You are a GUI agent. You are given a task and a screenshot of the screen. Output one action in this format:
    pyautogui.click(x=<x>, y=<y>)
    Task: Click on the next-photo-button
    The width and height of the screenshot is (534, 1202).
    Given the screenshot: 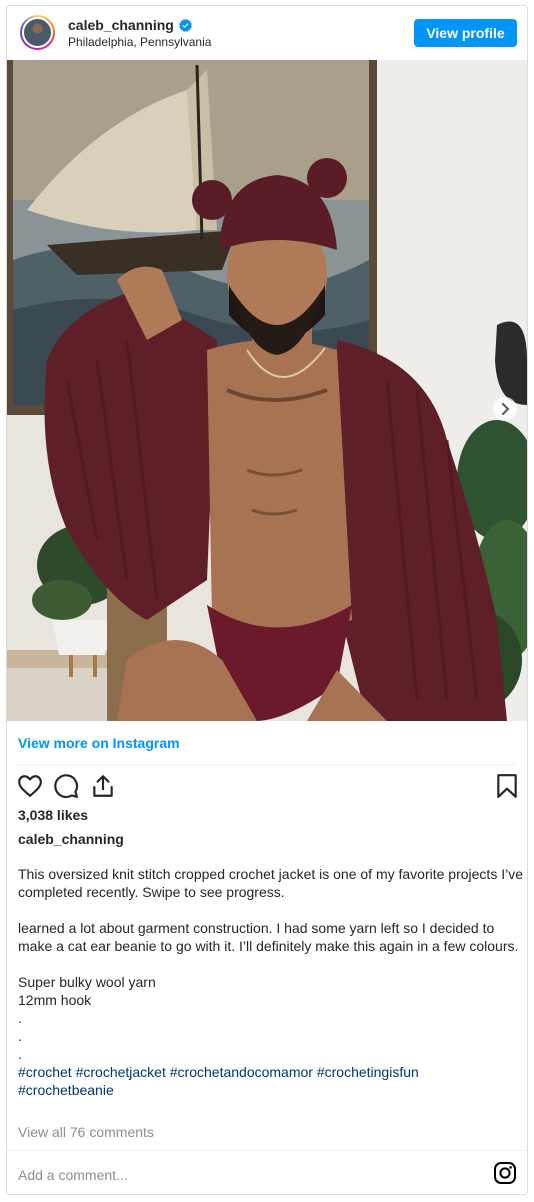 What is the action you would take?
    pyautogui.click(x=505, y=409)
    